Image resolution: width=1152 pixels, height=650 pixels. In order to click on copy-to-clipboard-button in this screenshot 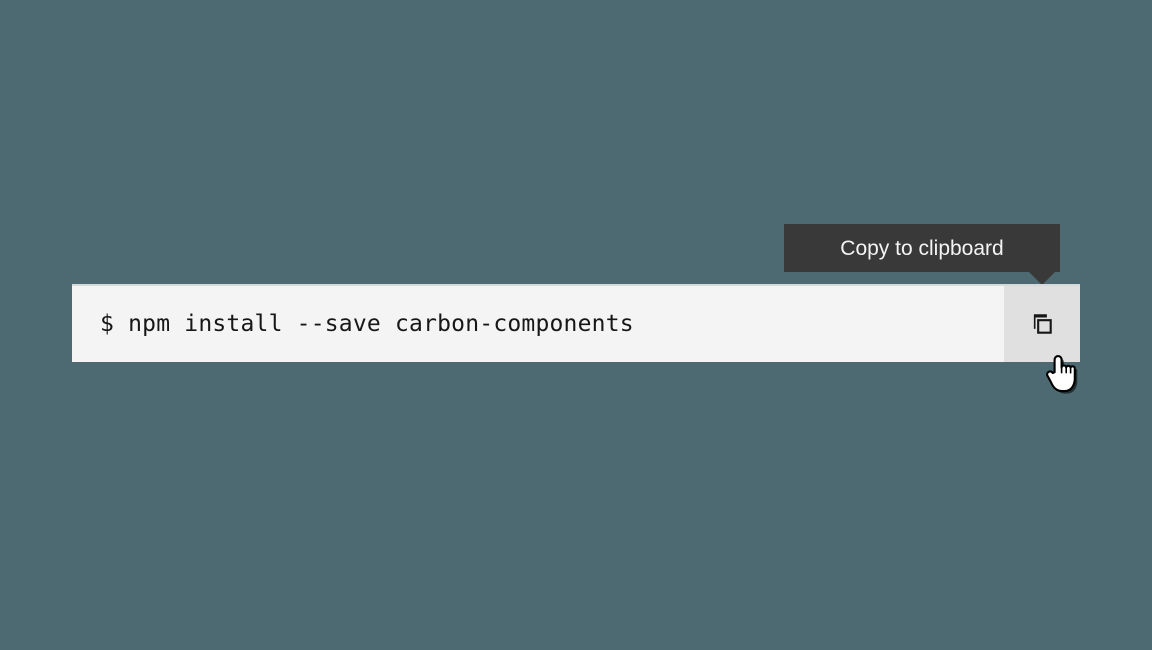, I will do `click(1042, 324)`.